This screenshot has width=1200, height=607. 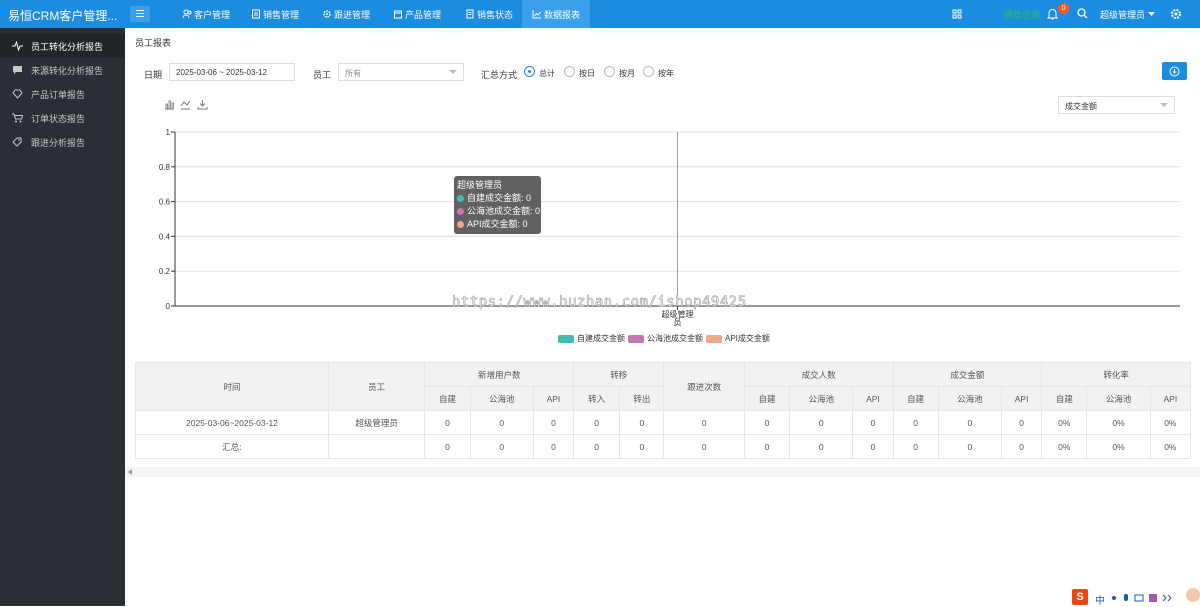 What do you see at coordinates (599, 302) in the screenshot?
I see `watermark-text: https://www.huzhan.com/ishop49425` at bounding box center [599, 302].